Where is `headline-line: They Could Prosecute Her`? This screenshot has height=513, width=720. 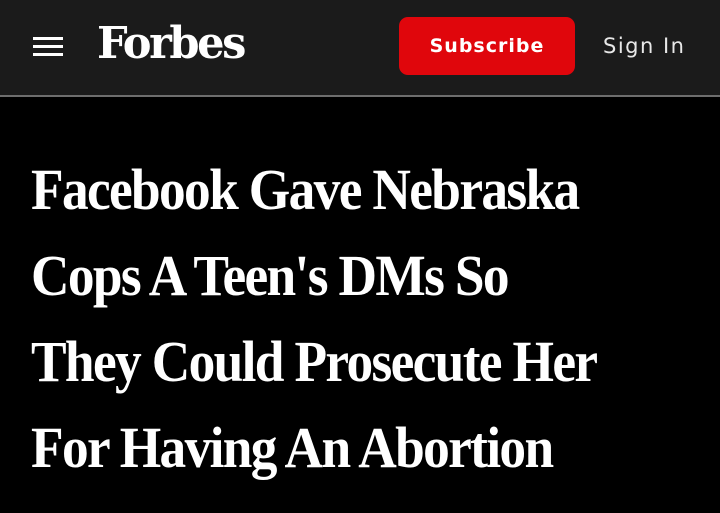 headline-line: They Could Prosecute Her is located at coordinates (314, 361).